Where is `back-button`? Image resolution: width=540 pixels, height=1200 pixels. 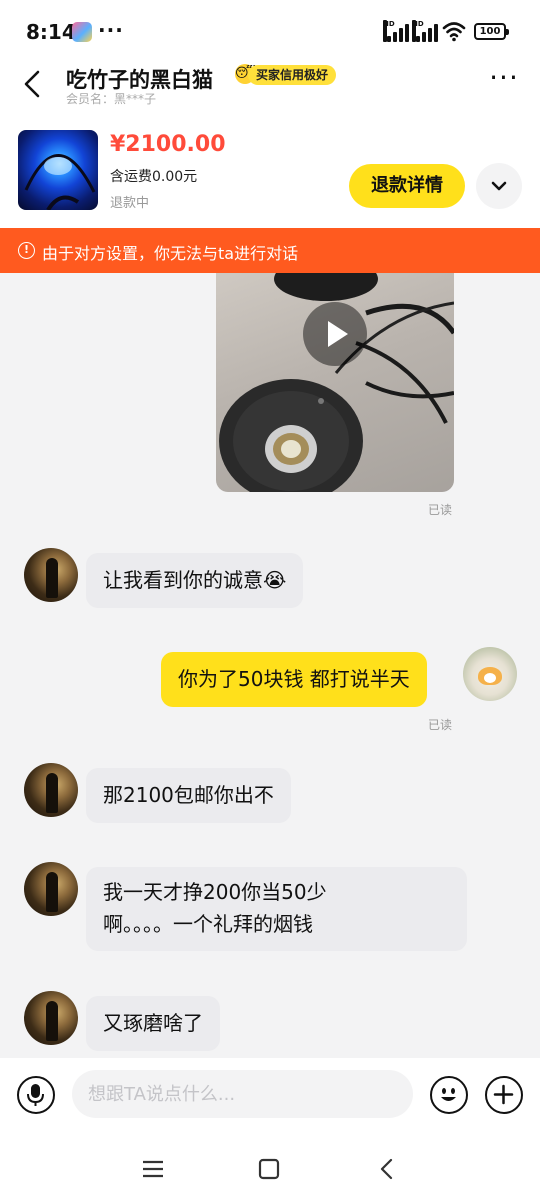
back-button is located at coordinates (34, 84).